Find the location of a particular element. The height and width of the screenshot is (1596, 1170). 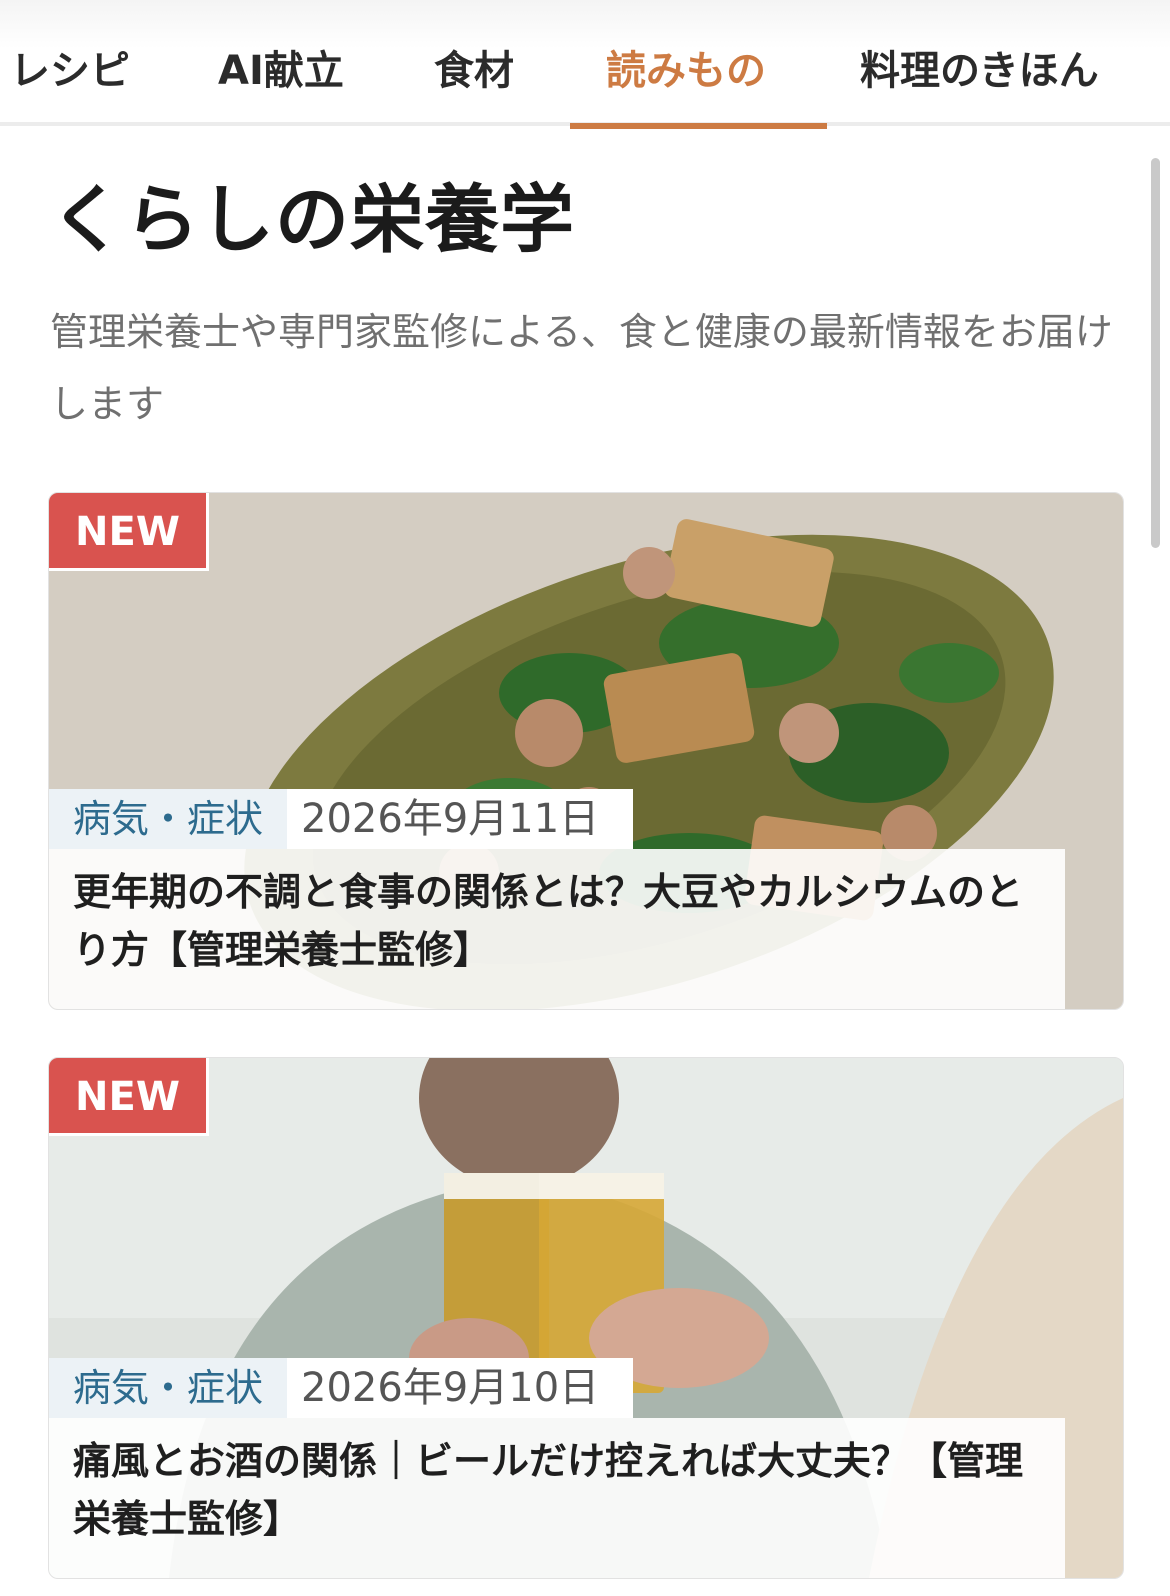

article-title: 痛風とお酒の関係｜ビールだけ控えれば大丈夫？【管理栄養士監修】 is located at coordinates (557, 1498).